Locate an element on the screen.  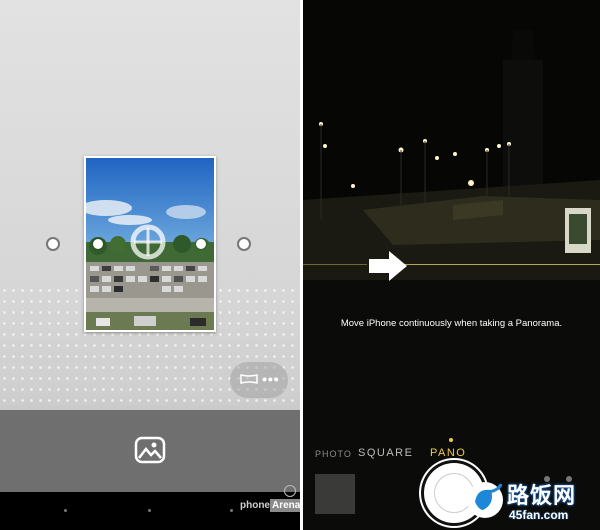
more-options-icon: ••• is located at coordinates (271, 379).